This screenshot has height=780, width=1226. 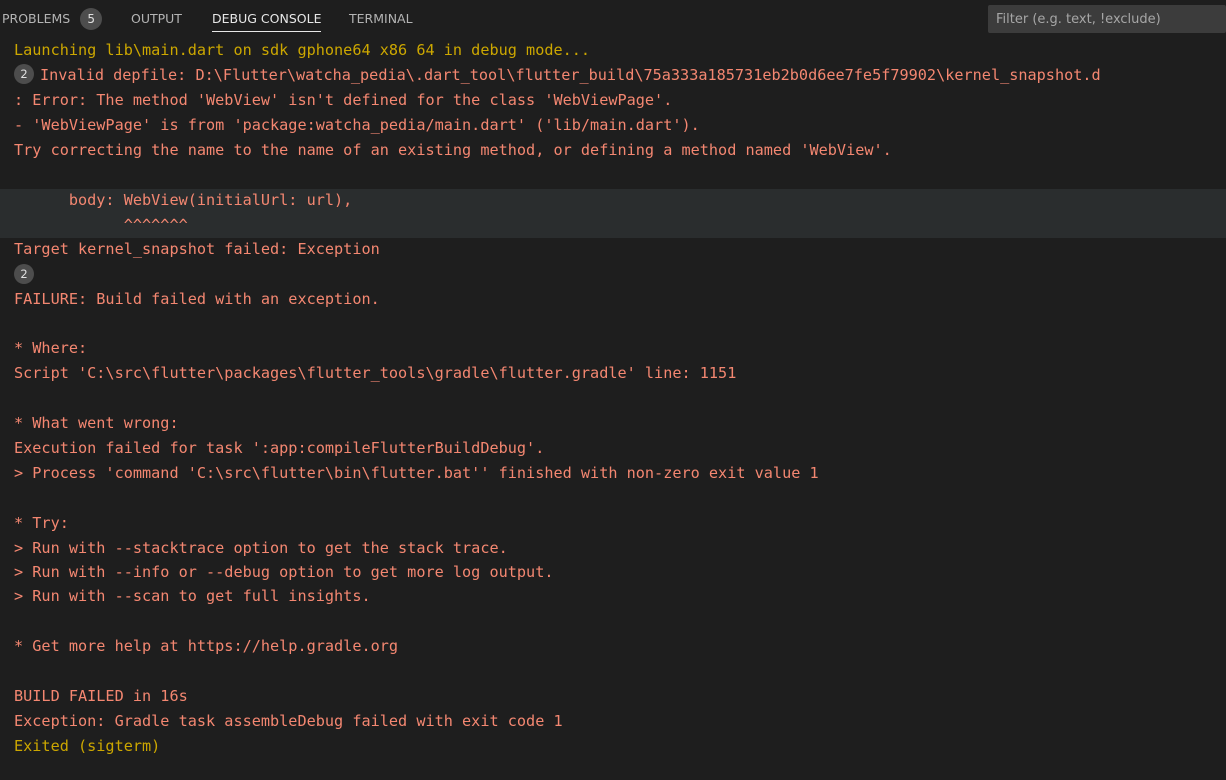 What do you see at coordinates (87, 746) in the screenshot?
I see `console-line-exited: Exited (sigterm)` at bounding box center [87, 746].